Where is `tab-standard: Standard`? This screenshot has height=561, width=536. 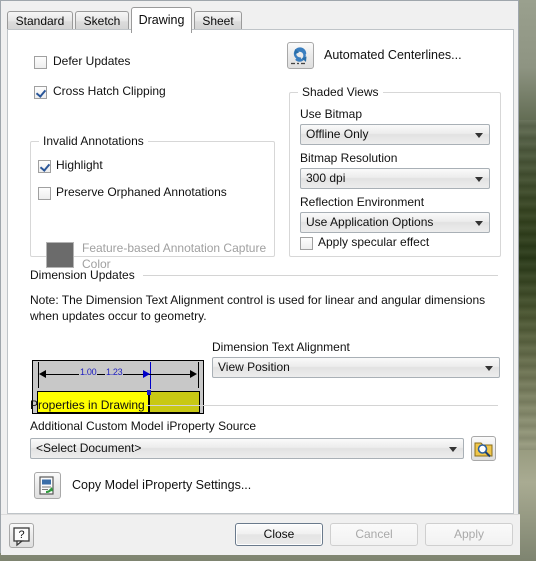 tab-standard: Standard is located at coordinates (40, 21).